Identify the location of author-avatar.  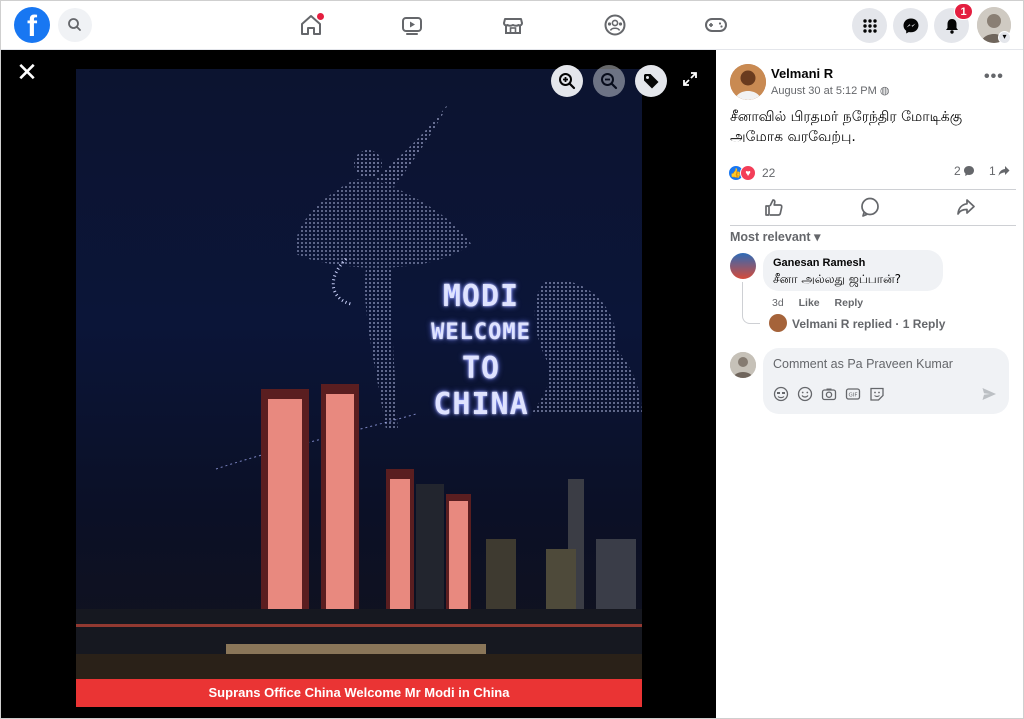
(748, 82).